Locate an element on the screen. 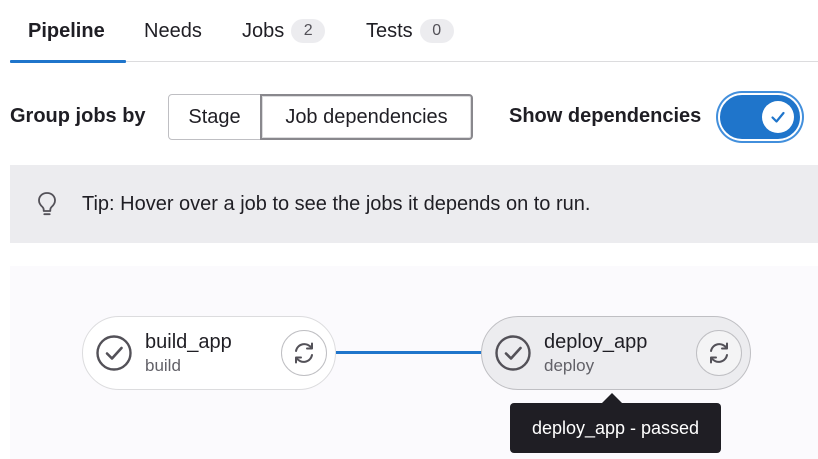 The width and height of the screenshot is (818, 459). tab-jobs-label: Jobs is located at coordinates (263, 30).